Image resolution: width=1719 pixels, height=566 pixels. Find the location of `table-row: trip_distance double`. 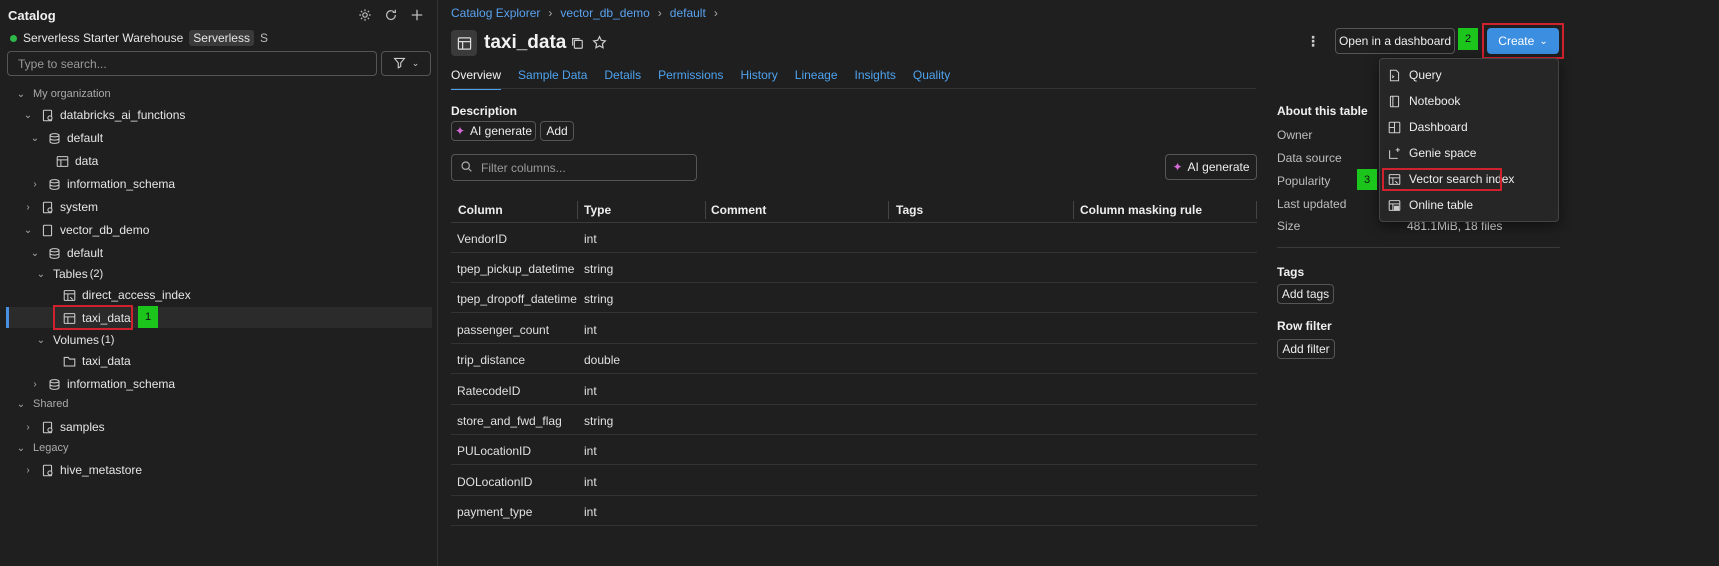

table-row: trip_distance double is located at coordinates (854, 359).